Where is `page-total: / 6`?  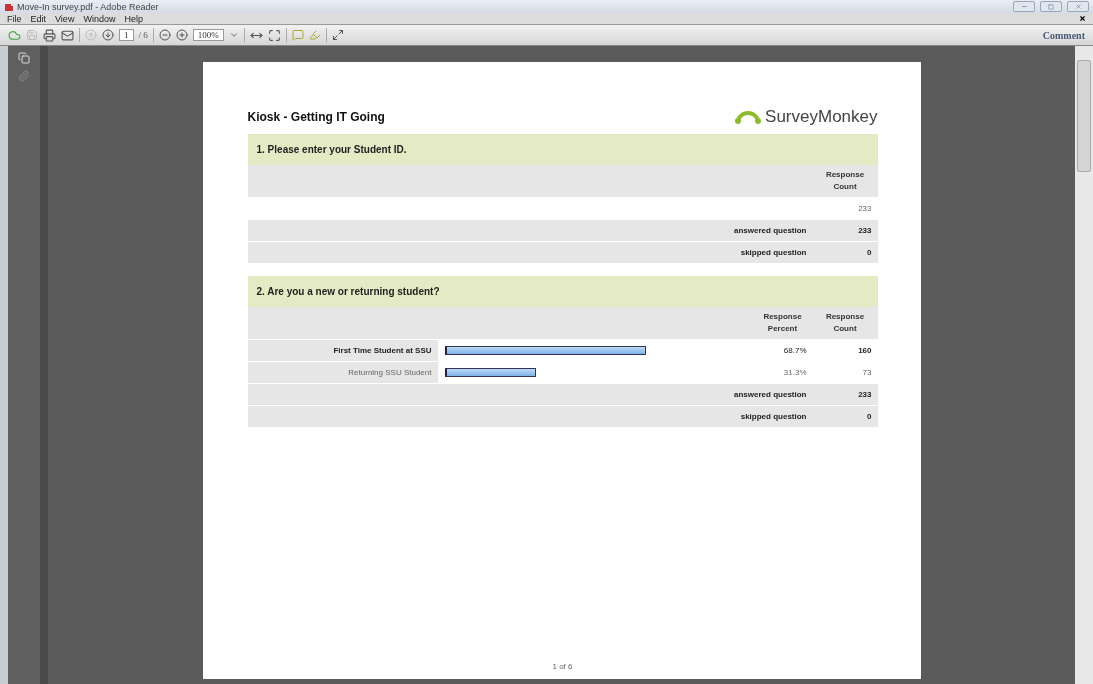
page-total: / 6 is located at coordinates (143, 35).